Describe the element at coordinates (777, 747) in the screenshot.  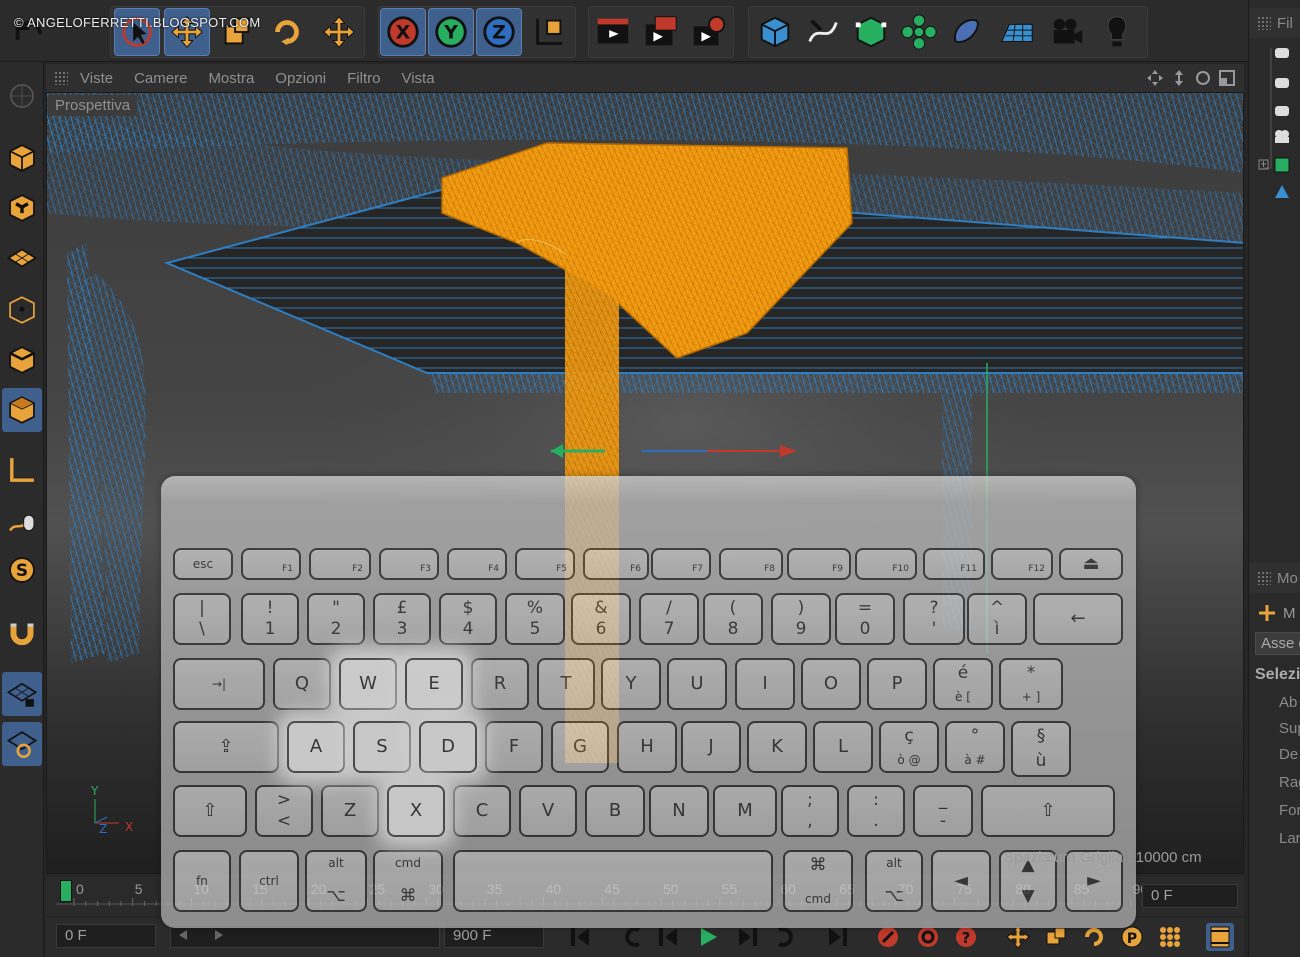
I see `key-k: K` at that location.